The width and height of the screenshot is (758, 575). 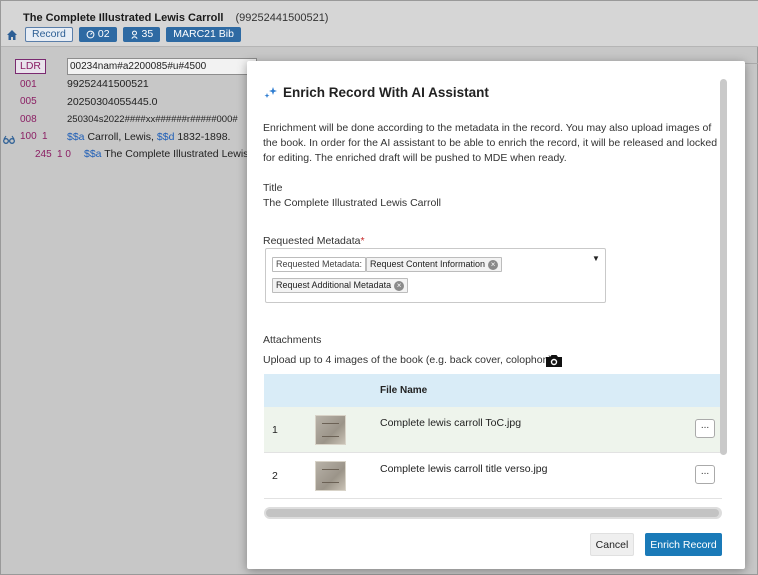 I want to click on title-value: The Complete Illustrated Lewis Carroll, so click(x=352, y=203).